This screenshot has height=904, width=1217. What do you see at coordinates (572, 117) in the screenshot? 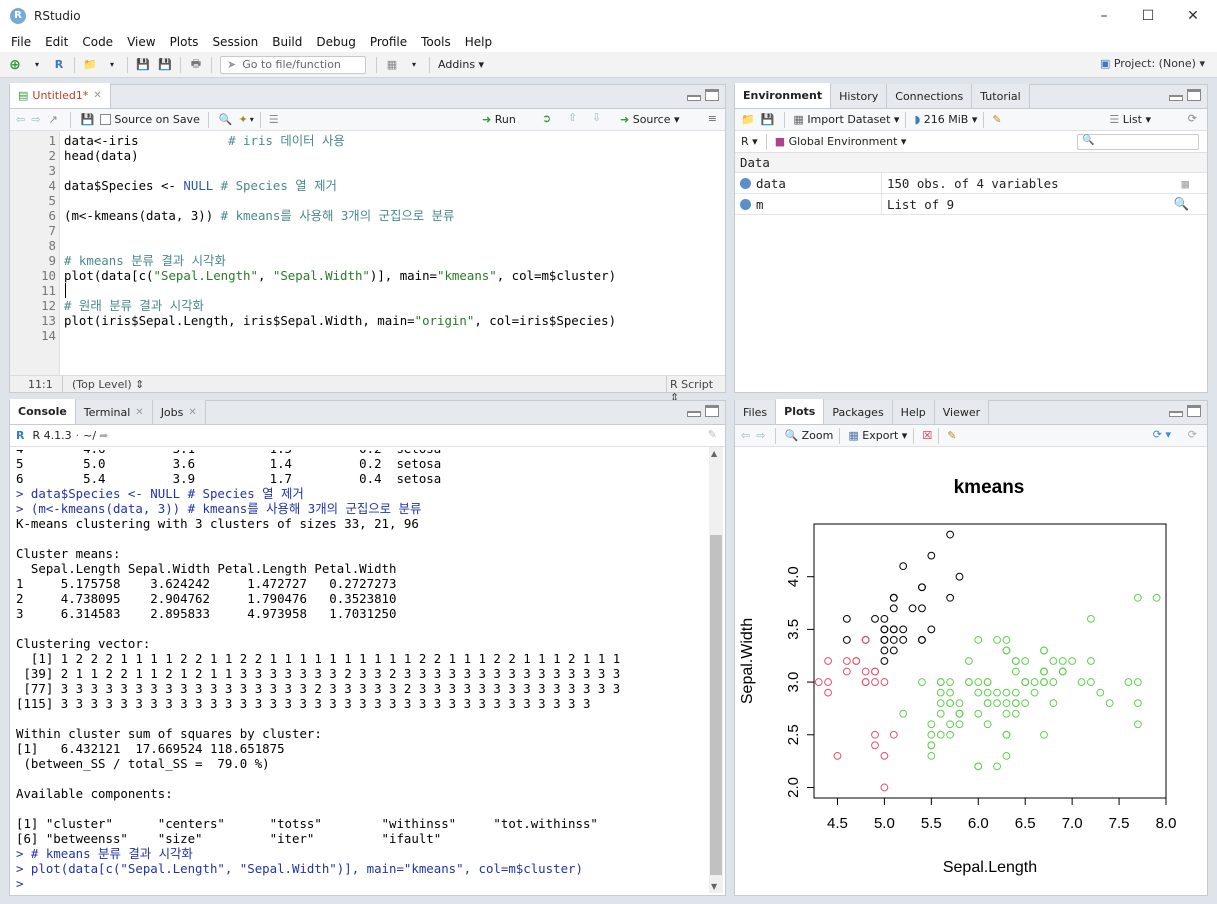
I see `up-icon: ⇧` at bounding box center [572, 117].